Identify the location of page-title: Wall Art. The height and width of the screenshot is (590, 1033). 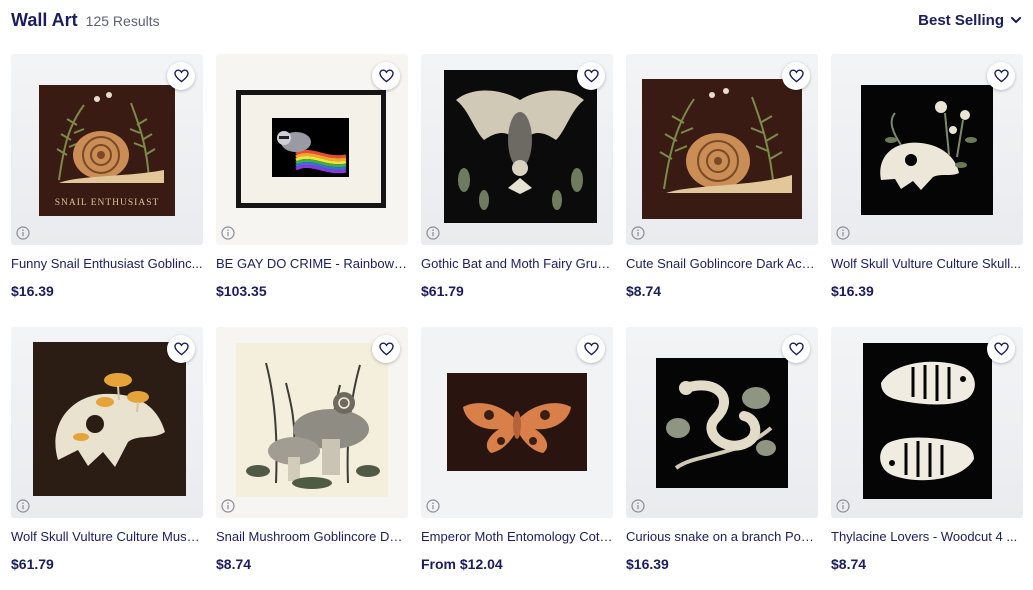
(44, 19).